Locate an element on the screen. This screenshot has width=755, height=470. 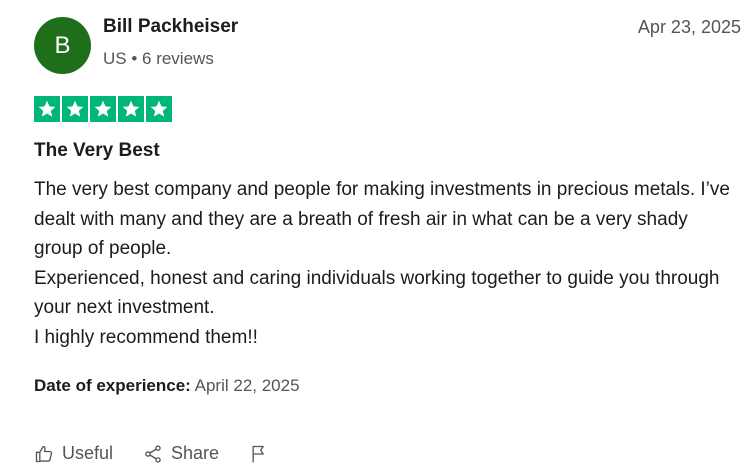
experience-date: April 22, 2025 is located at coordinates (247, 385).